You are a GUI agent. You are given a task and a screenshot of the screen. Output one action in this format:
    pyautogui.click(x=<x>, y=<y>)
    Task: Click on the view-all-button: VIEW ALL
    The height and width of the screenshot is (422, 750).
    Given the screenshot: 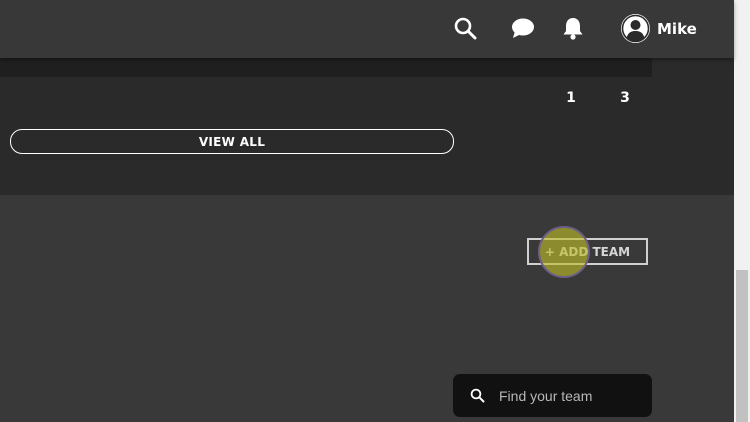 What is the action you would take?
    pyautogui.click(x=232, y=141)
    